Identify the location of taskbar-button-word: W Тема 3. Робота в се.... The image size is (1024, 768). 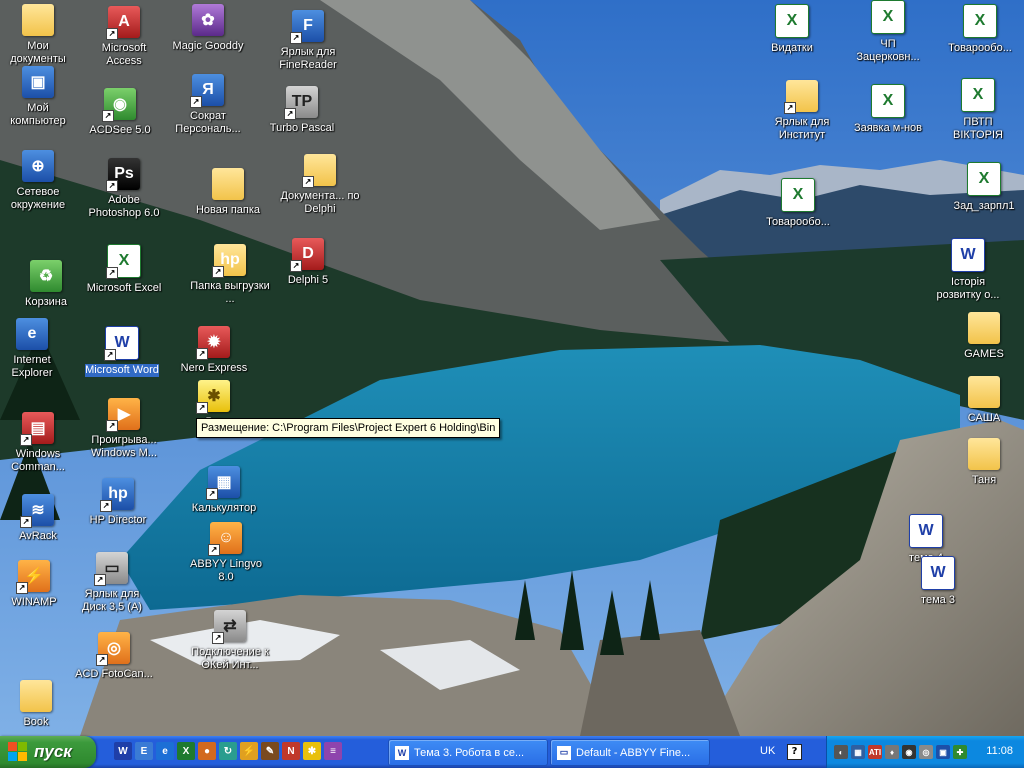
(468, 752).